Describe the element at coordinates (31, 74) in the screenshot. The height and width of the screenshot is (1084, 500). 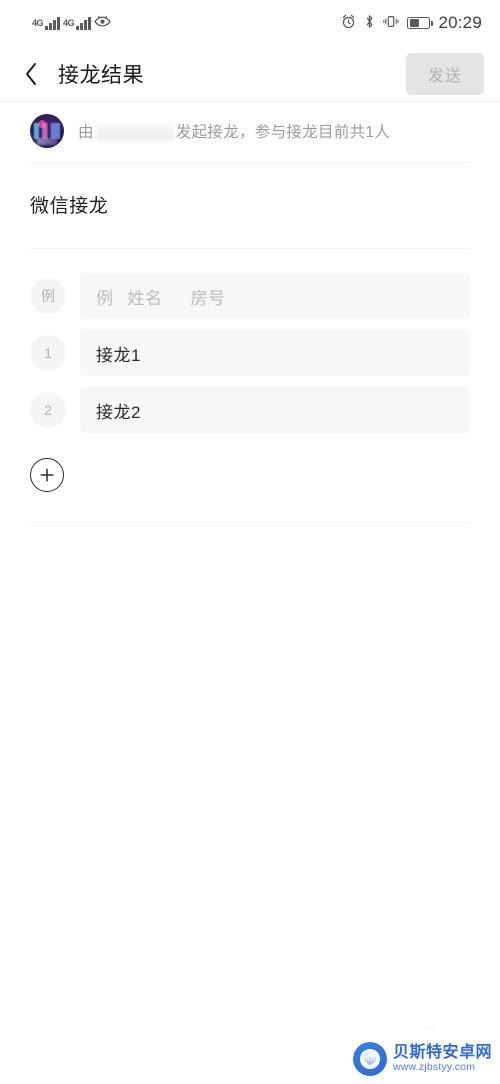
I see `back-chevron-icon` at that location.